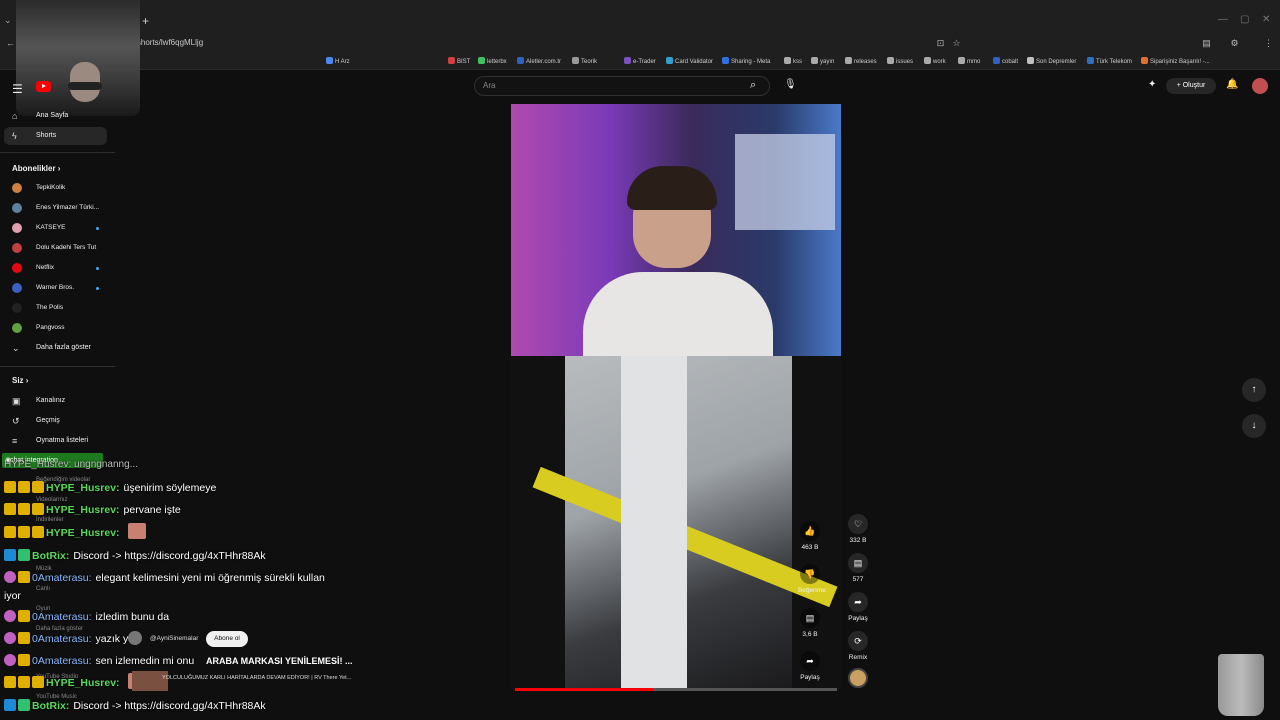  What do you see at coordinates (135, 638) in the screenshot?
I see `channel-avatar-small` at bounding box center [135, 638].